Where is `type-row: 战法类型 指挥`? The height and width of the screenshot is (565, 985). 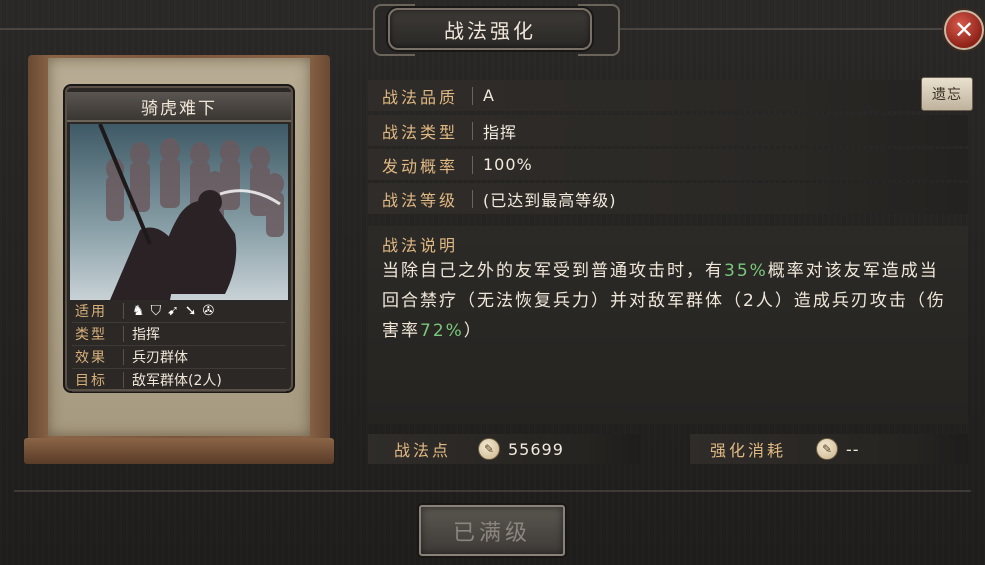
type-row: 战法类型 指挥 is located at coordinates (668, 130).